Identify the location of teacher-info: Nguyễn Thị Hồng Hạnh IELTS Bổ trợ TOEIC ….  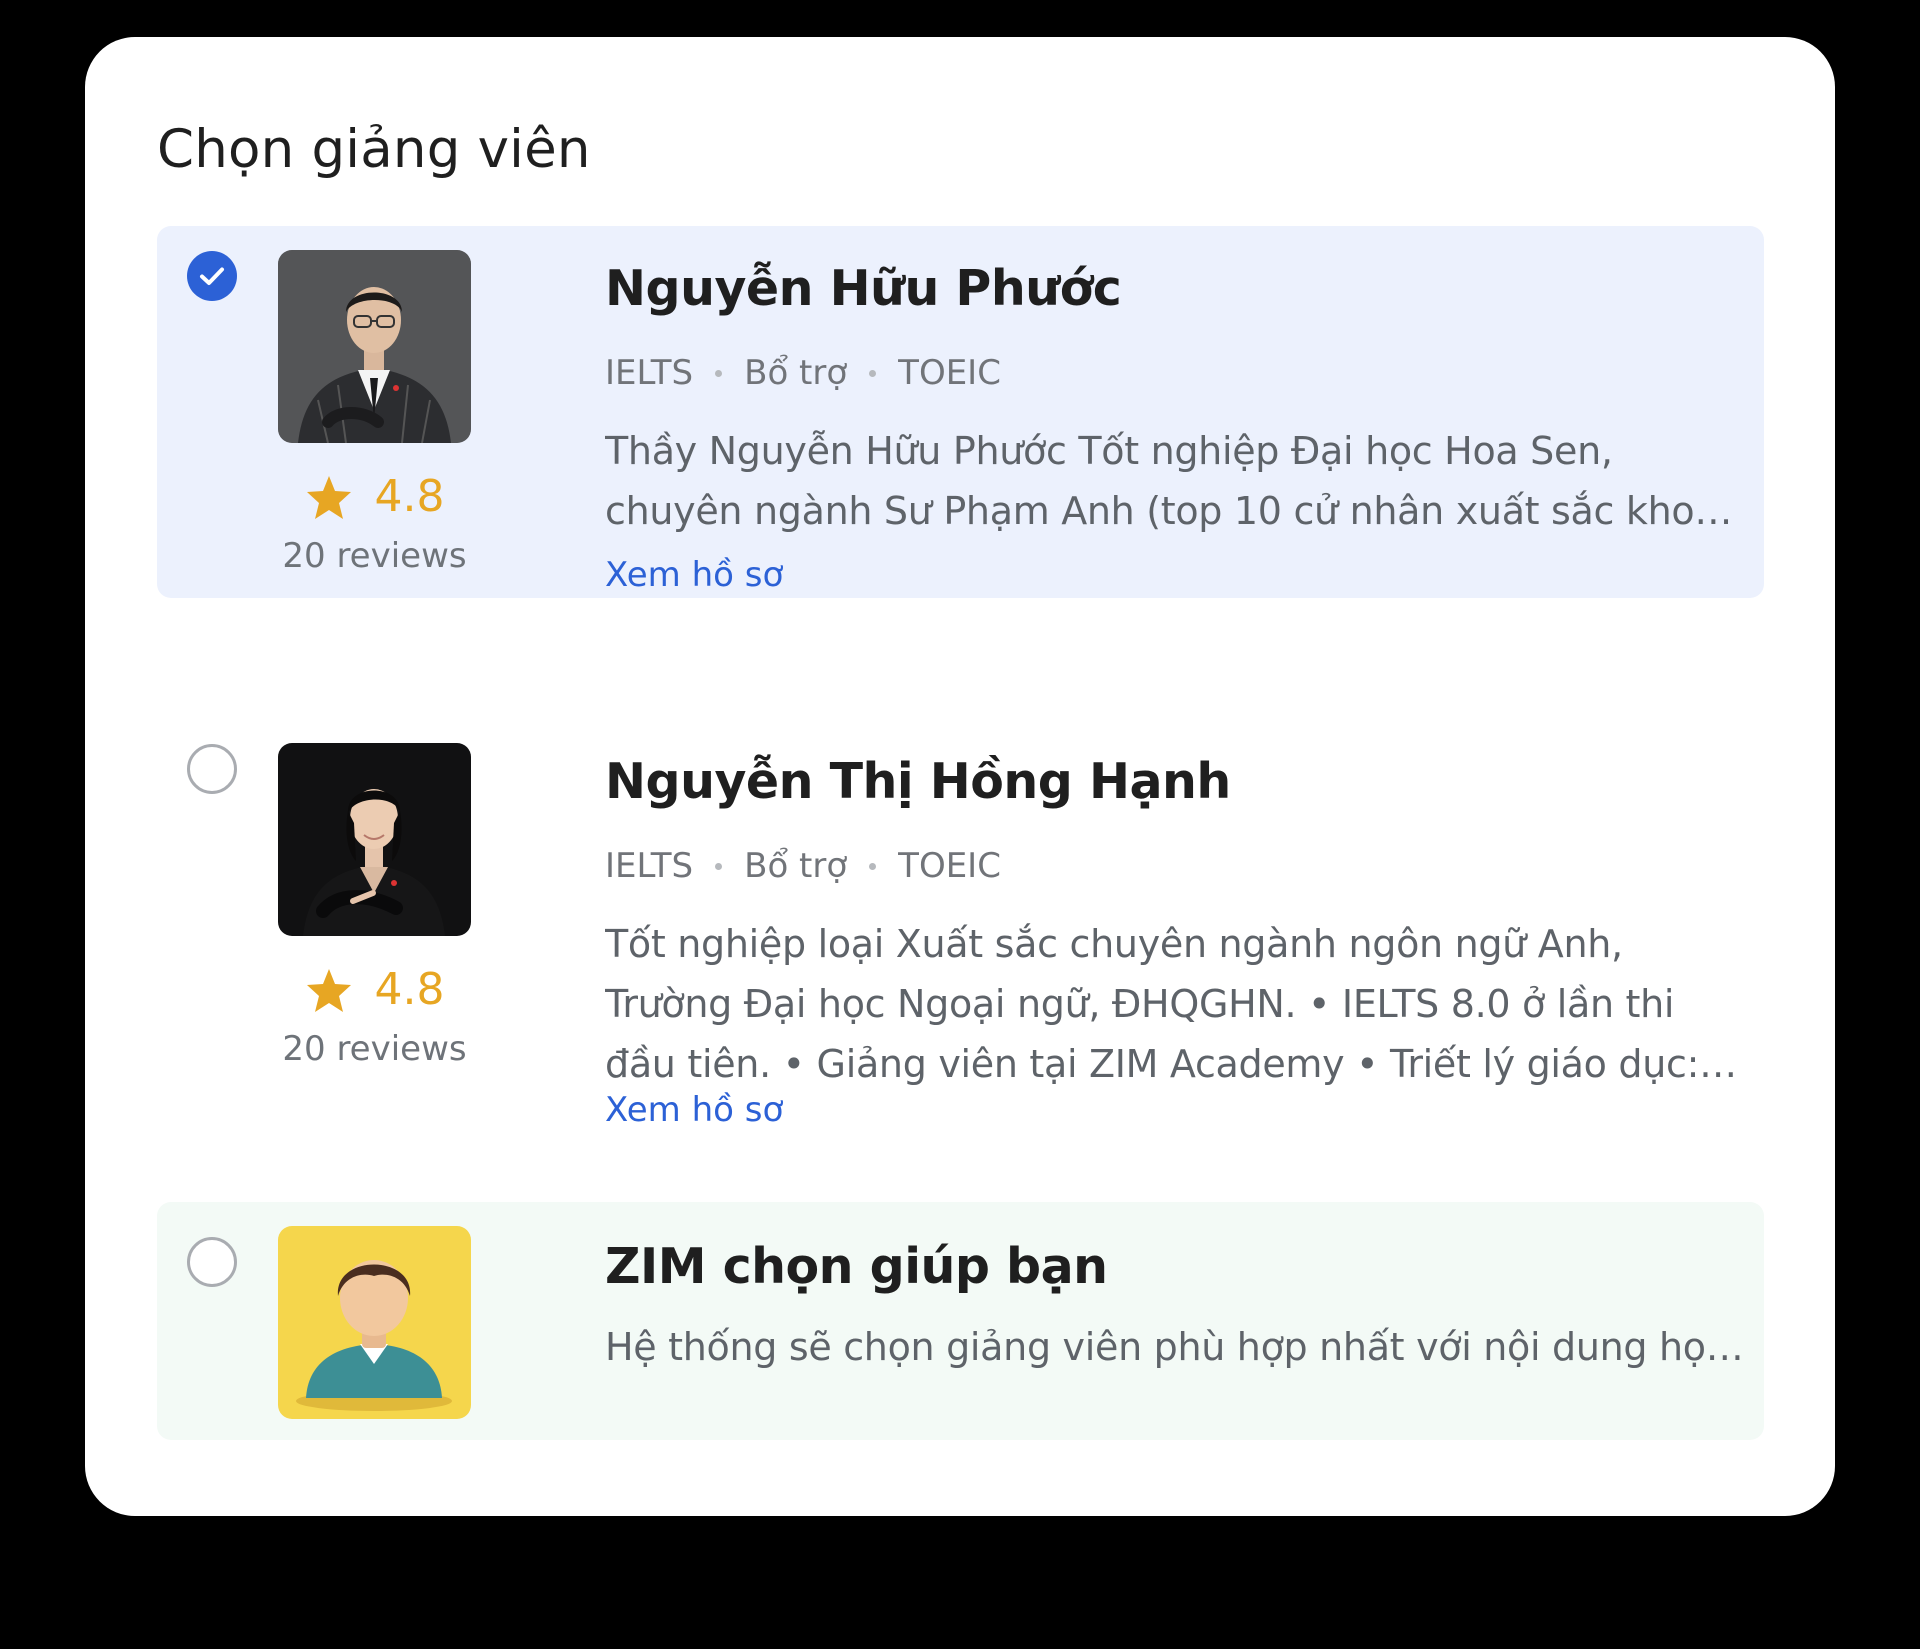
(1174, 941).